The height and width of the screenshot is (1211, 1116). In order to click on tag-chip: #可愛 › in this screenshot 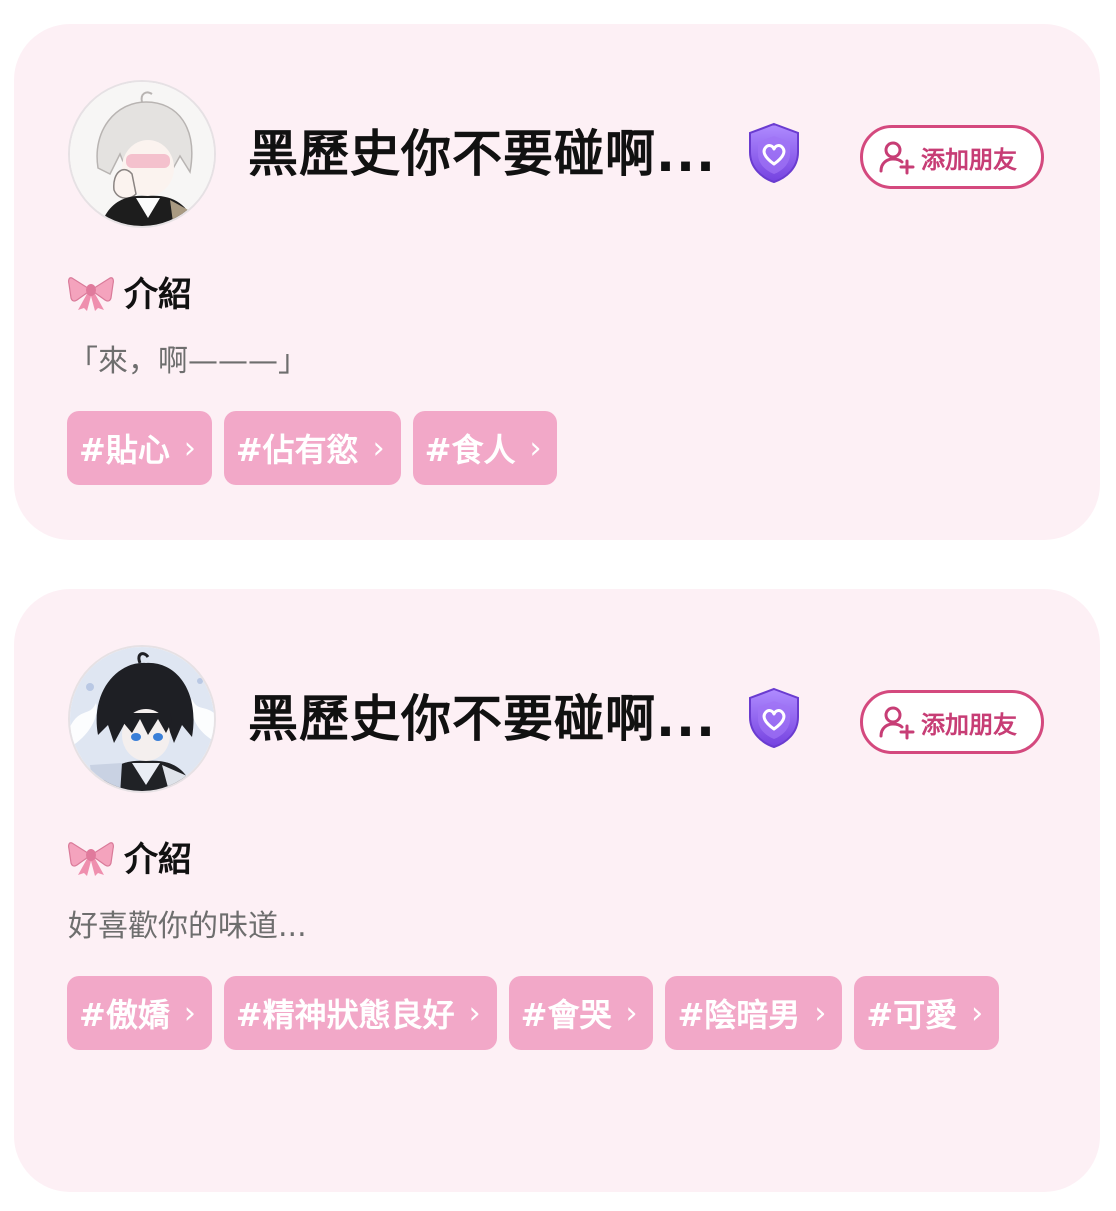, I will do `click(927, 1013)`.